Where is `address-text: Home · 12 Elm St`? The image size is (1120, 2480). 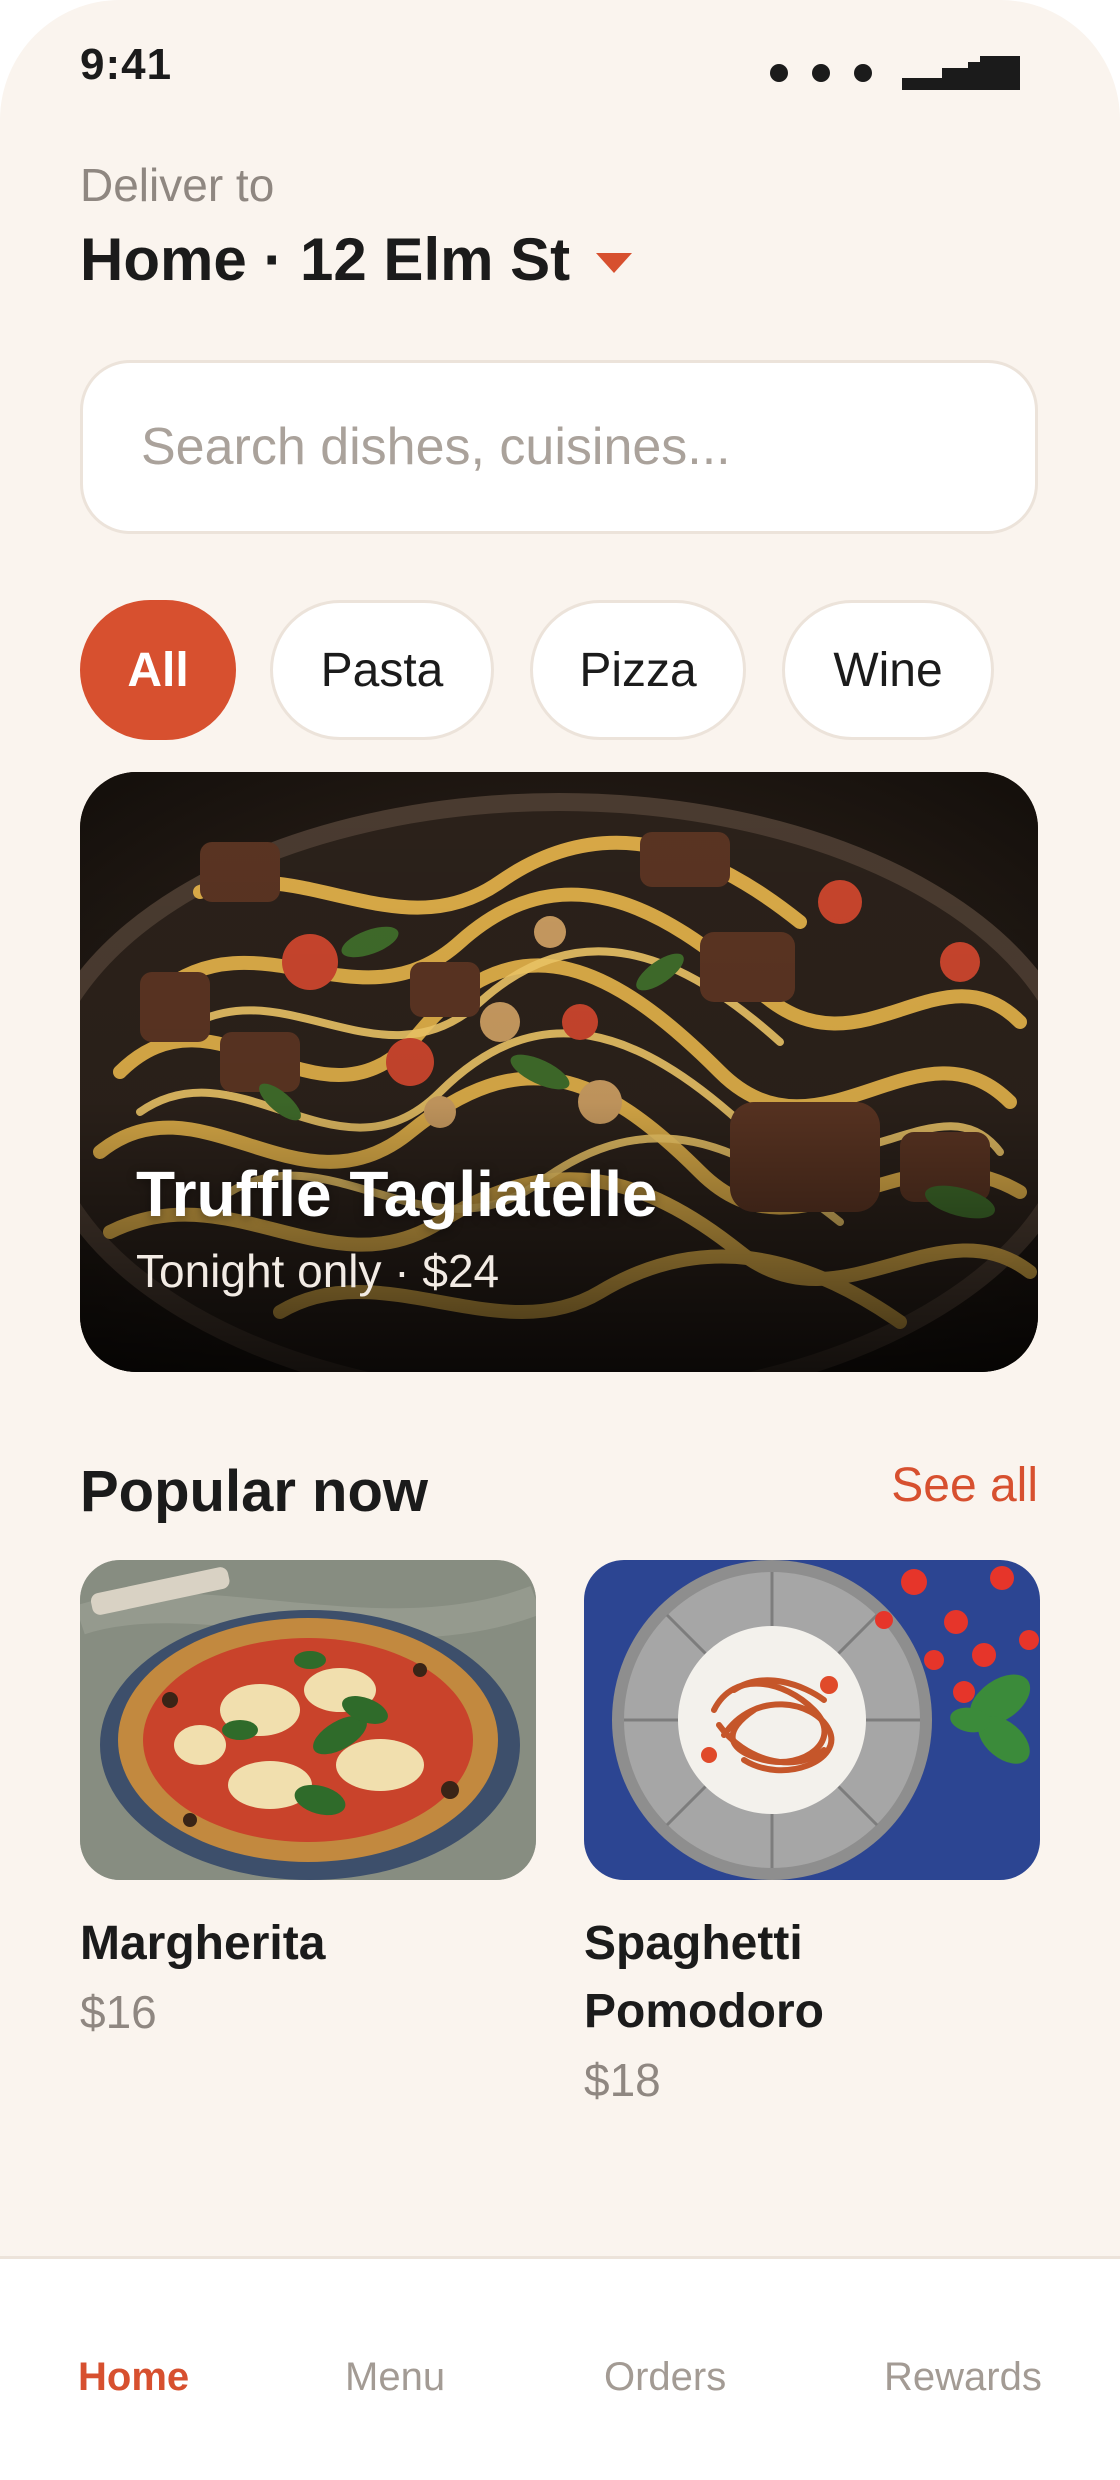
address-text: Home · 12 Elm St is located at coordinates (325, 259).